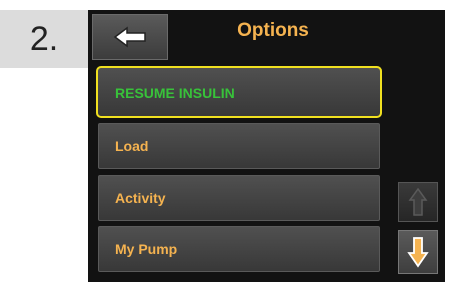 This screenshot has width=449, height=282. Describe the element at coordinates (132, 146) in the screenshot. I see `menu-item-label: Load` at that location.